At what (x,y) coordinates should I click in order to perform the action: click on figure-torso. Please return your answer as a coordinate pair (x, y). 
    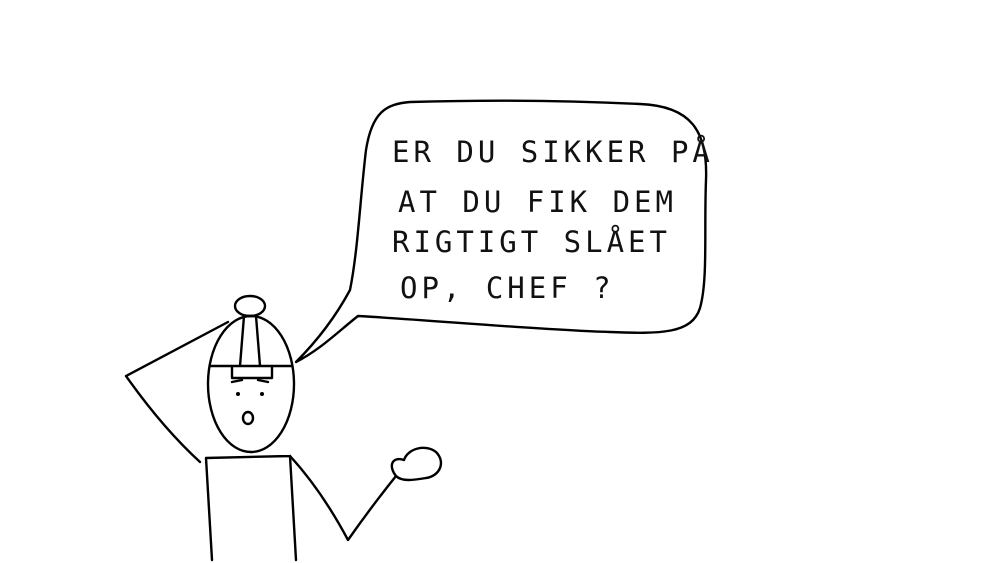
    Looking at the image, I should click on (251, 508).